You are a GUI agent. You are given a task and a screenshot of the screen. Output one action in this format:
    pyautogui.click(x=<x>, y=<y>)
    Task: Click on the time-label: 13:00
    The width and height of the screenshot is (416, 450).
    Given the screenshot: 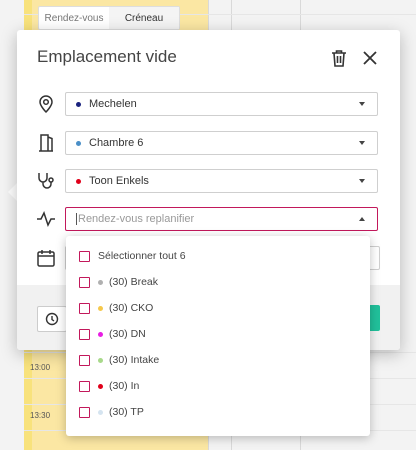 What is the action you would take?
    pyautogui.click(x=40, y=367)
    